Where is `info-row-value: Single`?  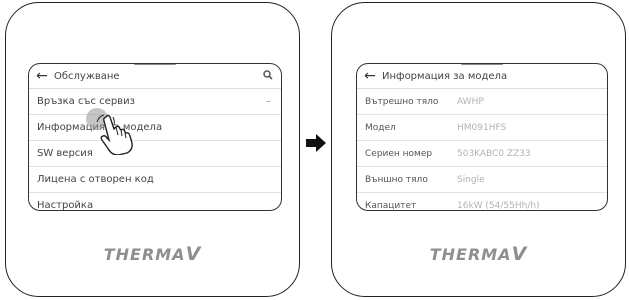 info-row-value: Single is located at coordinates (471, 179).